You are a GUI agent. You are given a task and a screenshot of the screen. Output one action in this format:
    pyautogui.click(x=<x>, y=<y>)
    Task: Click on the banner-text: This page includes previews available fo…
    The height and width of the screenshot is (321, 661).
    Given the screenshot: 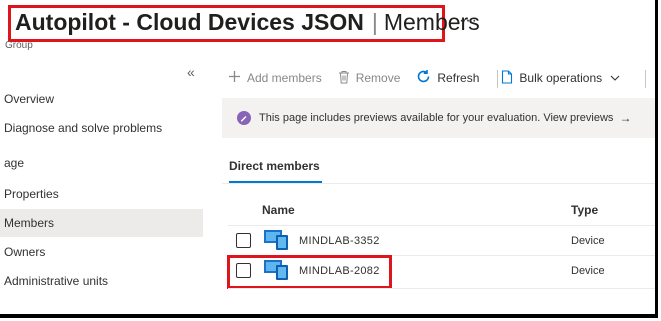 What is the action you would take?
    pyautogui.click(x=436, y=118)
    